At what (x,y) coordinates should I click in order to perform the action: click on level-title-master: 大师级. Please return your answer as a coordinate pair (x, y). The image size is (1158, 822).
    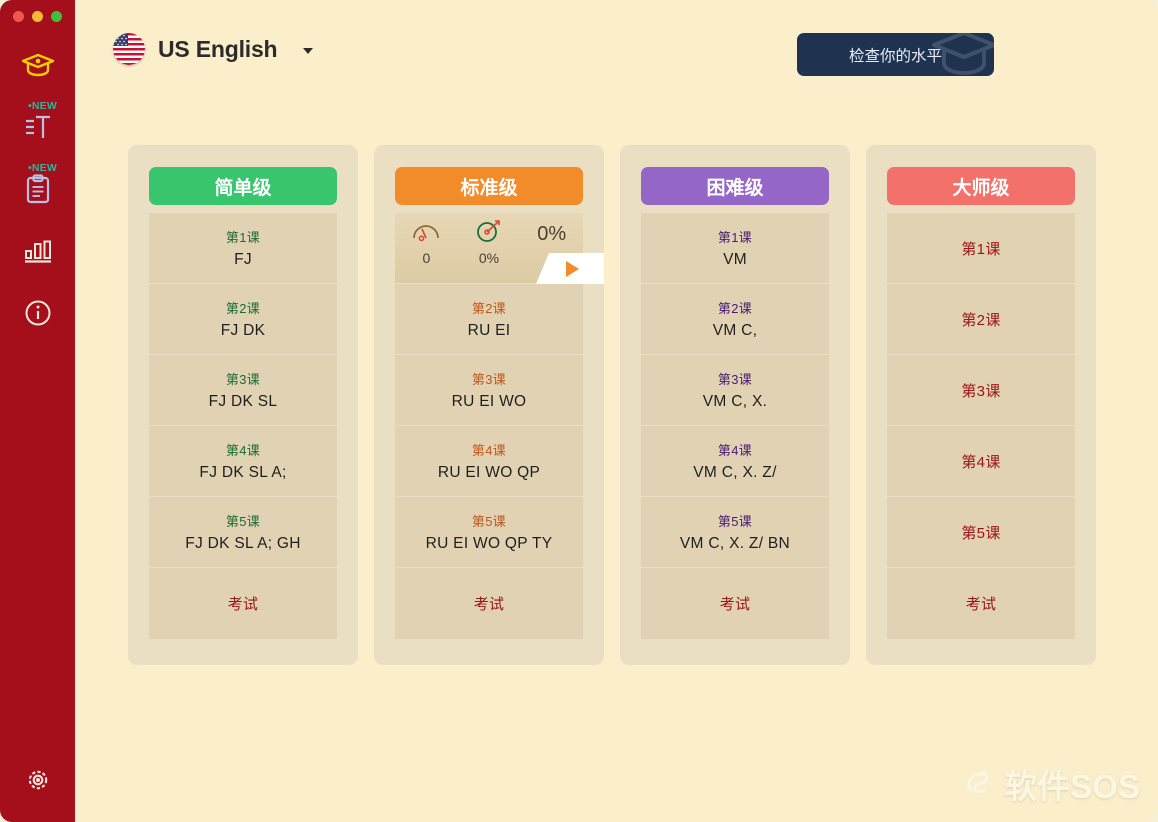
    Looking at the image, I should click on (981, 186).